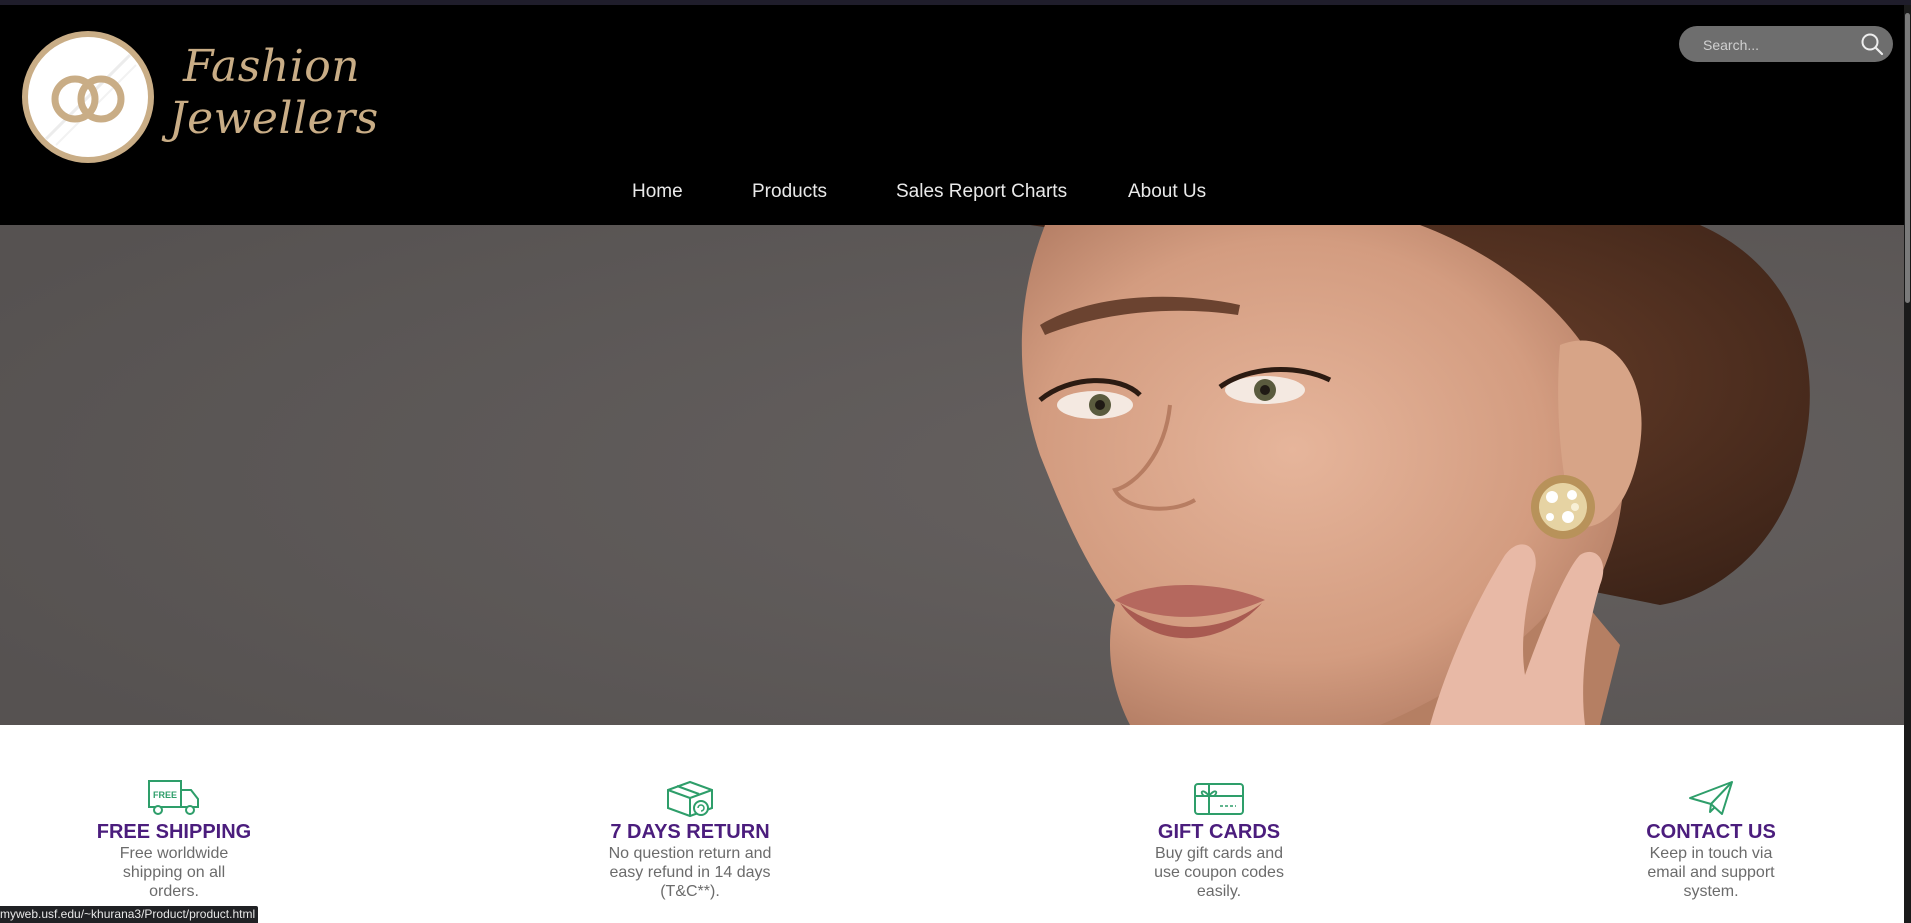  I want to click on nav-home: Home, so click(657, 192).